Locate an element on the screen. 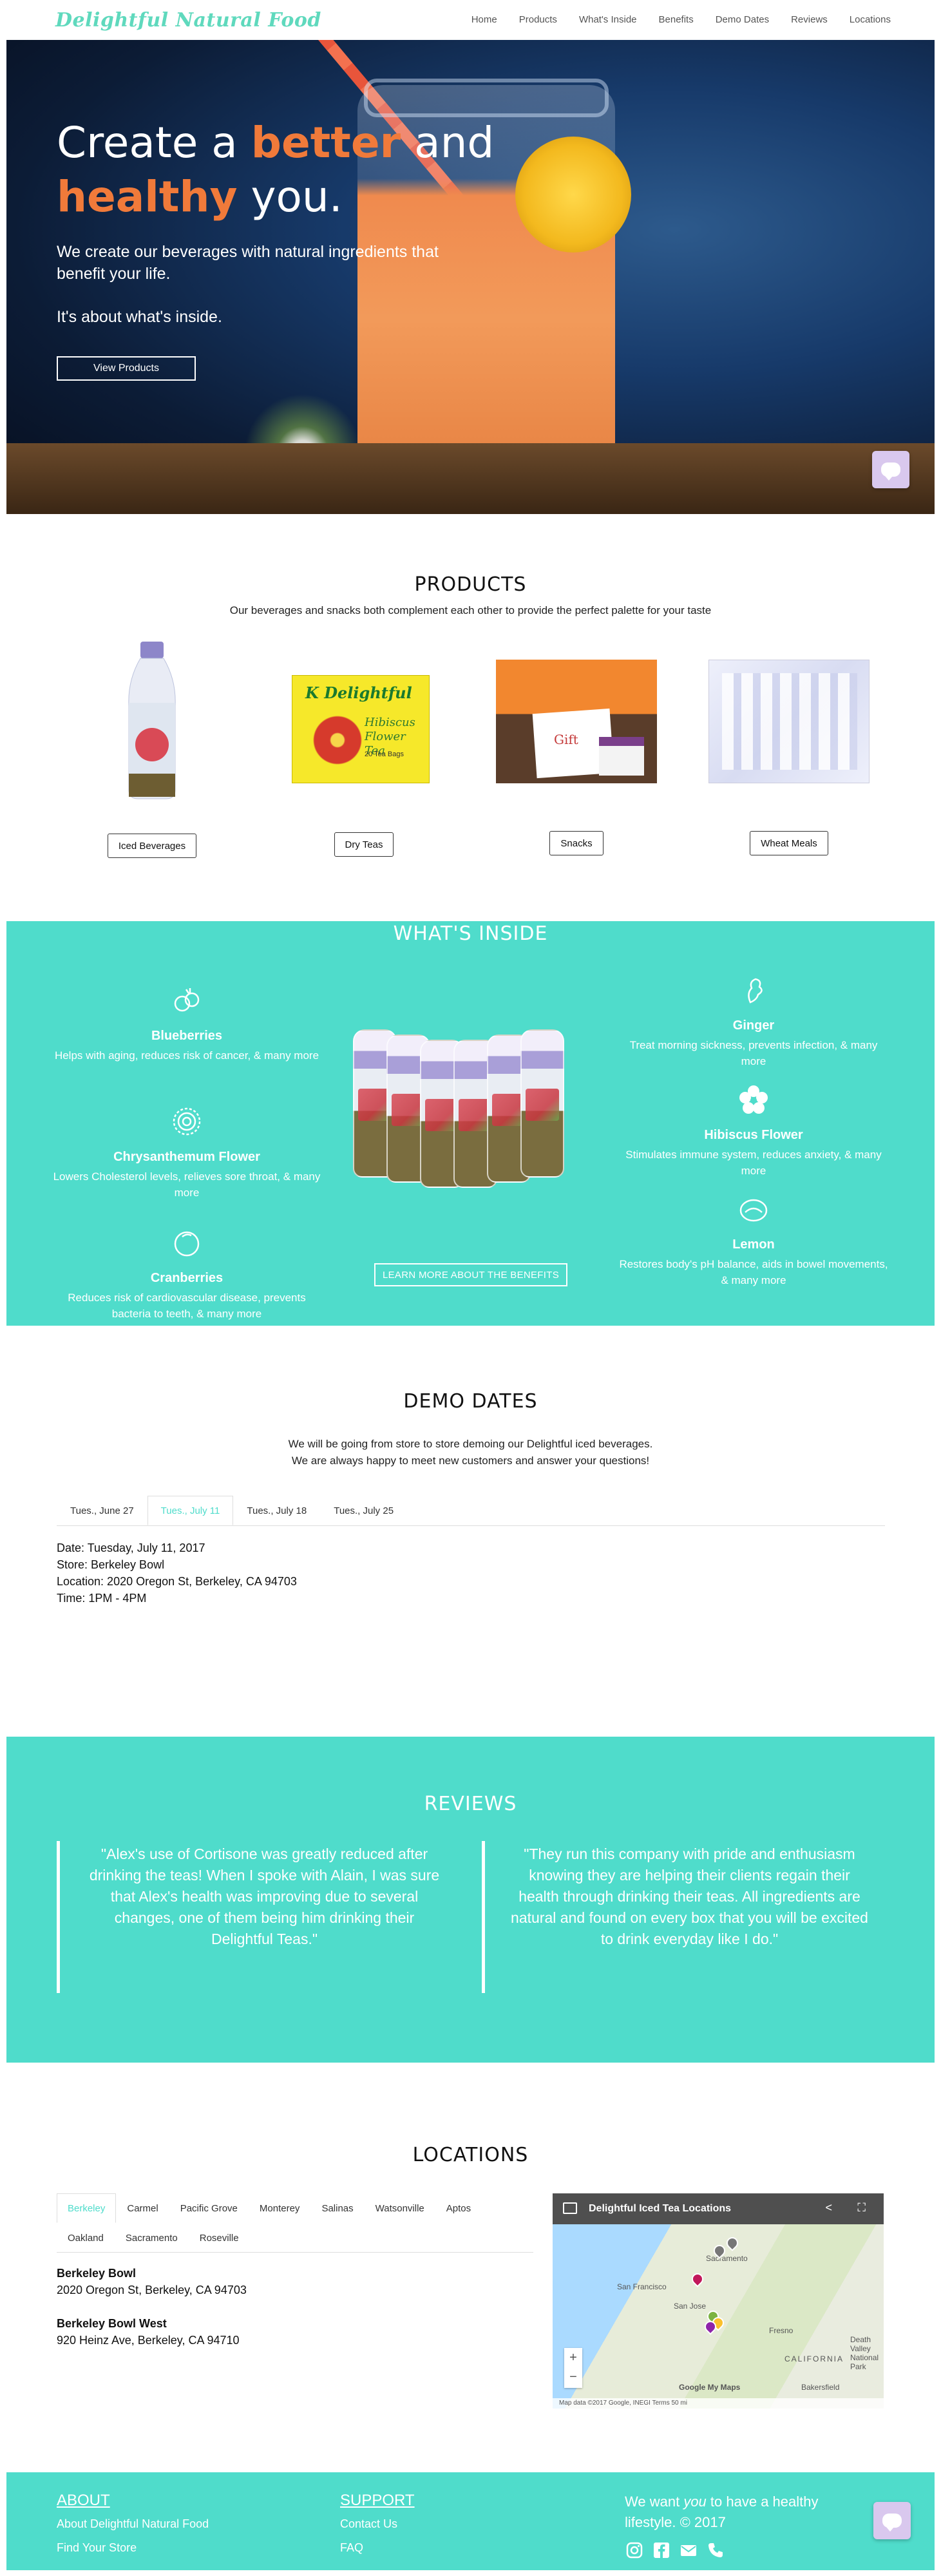  iced-beverages-button: Iced Beverages is located at coordinates (152, 846).